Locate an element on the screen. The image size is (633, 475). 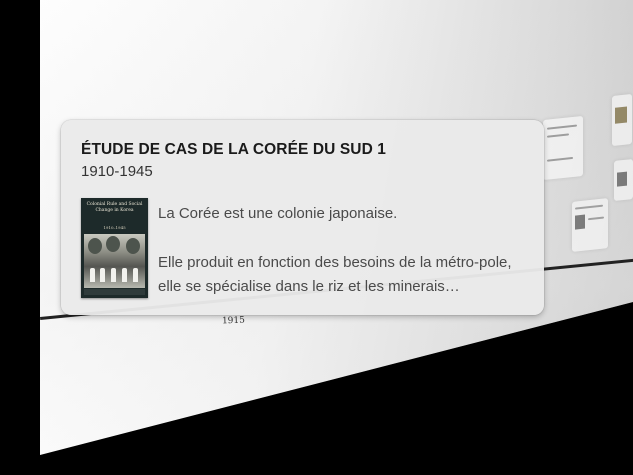
event-dates: 1910-1945 is located at coordinates (117, 171).